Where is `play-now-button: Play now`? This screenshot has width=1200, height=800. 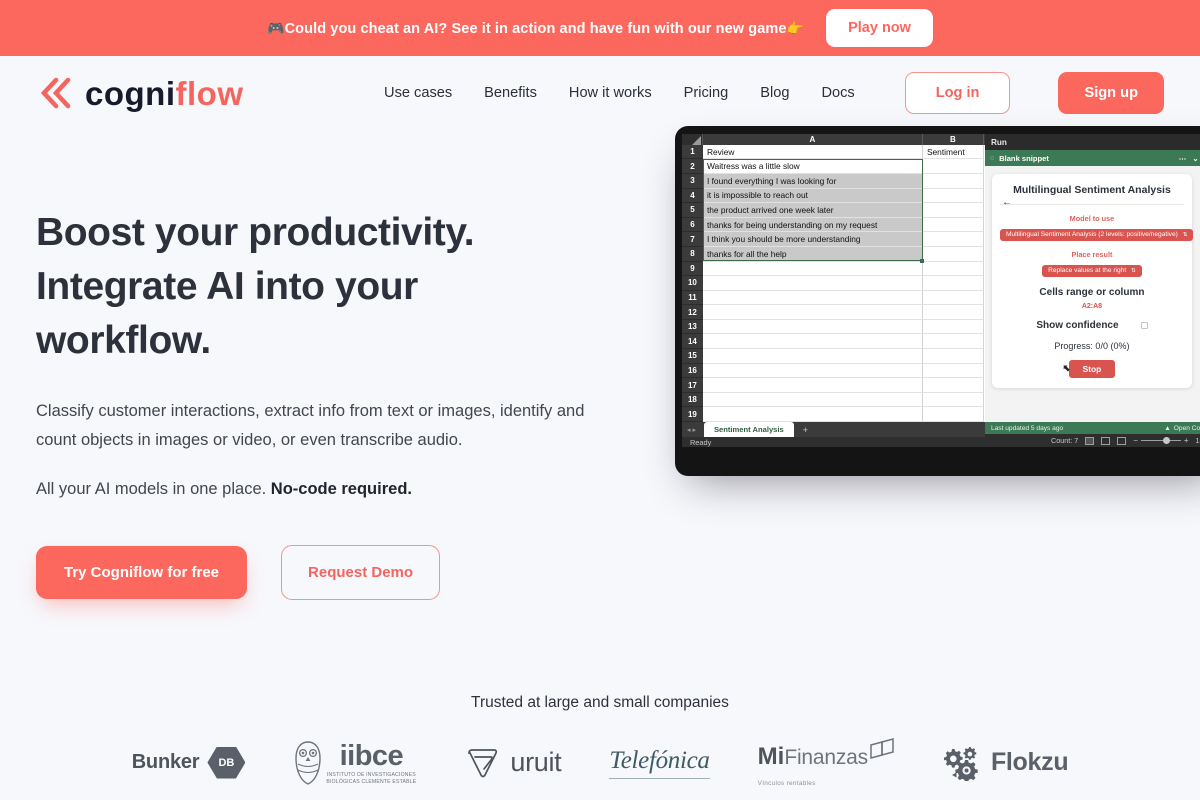 play-now-button: Play now is located at coordinates (879, 28).